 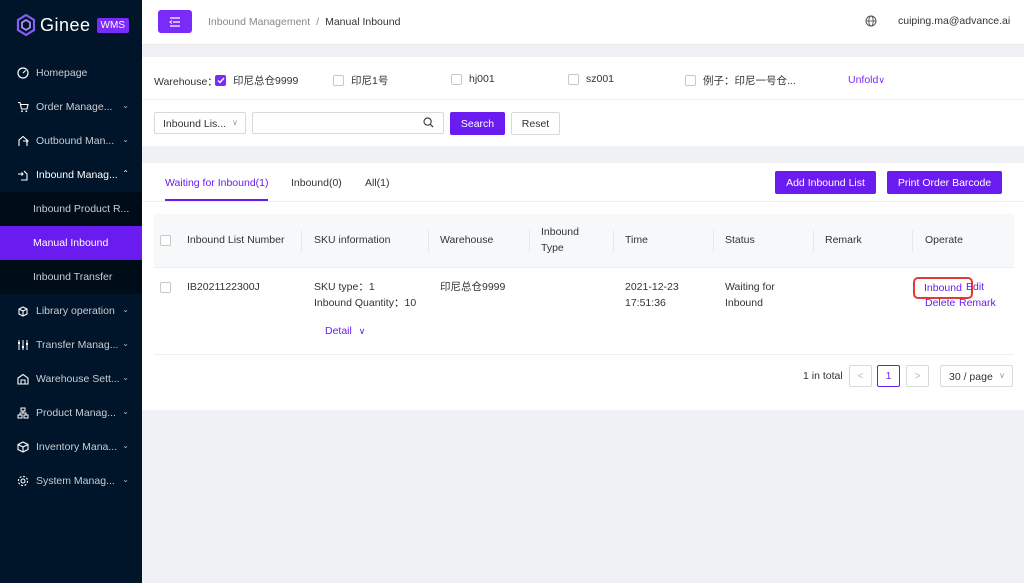 I want to click on tab-waiting-for-inbound: Waiting for Inbound(1), so click(x=217, y=183).